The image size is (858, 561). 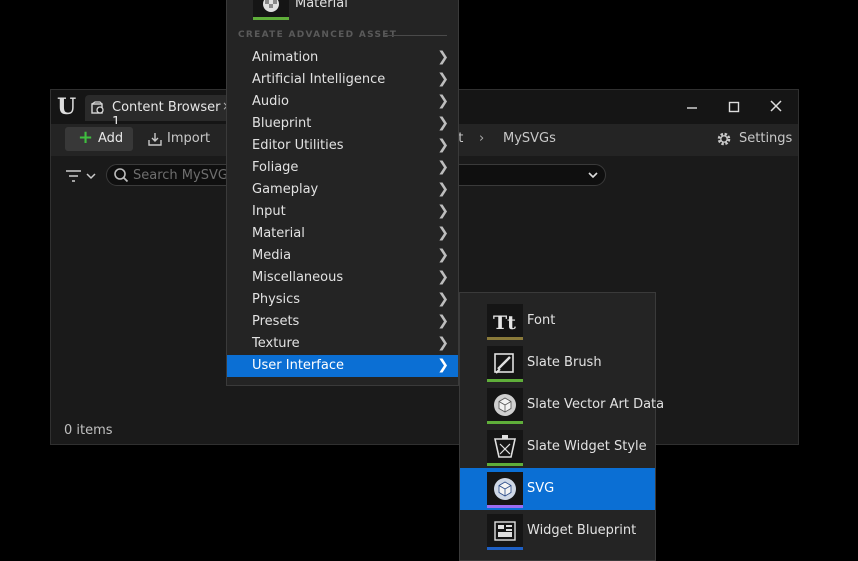 What do you see at coordinates (121, 175) in the screenshot?
I see `search-icon` at bounding box center [121, 175].